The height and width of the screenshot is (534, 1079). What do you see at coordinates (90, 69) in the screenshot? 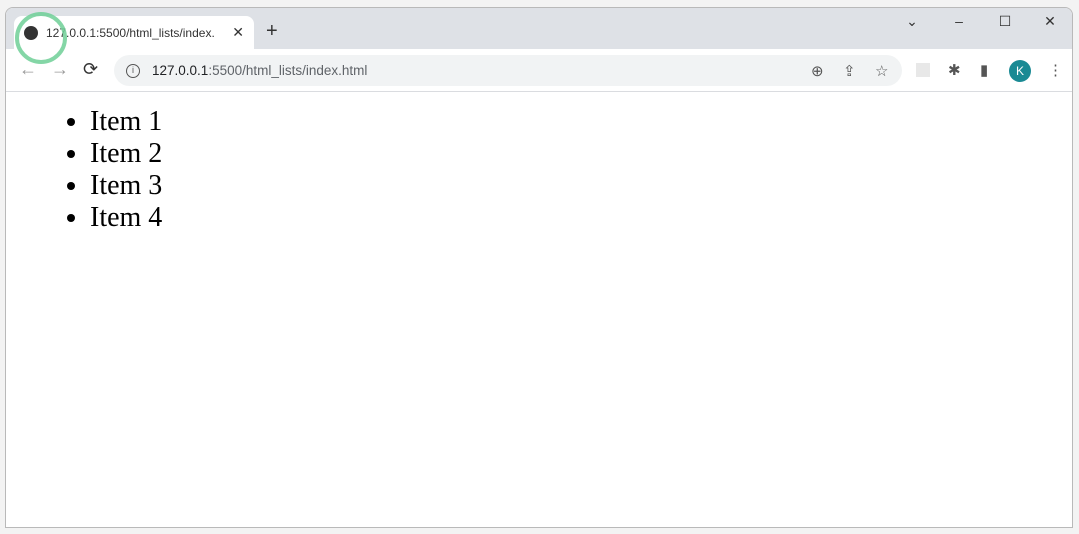
I see `reload-button: ⟳` at bounding box center [90, 69].